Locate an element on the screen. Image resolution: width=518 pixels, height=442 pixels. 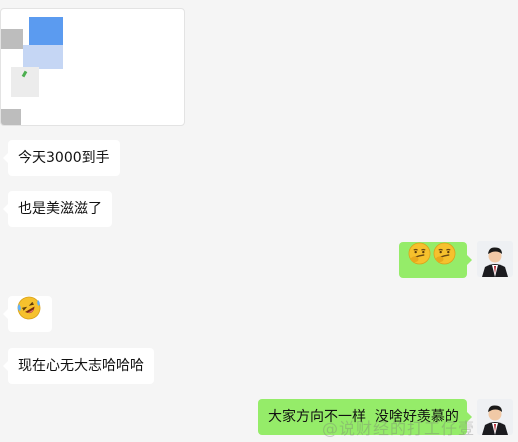
rolling-laughing-face-emoji-icon is located at coordinates (29, 315).